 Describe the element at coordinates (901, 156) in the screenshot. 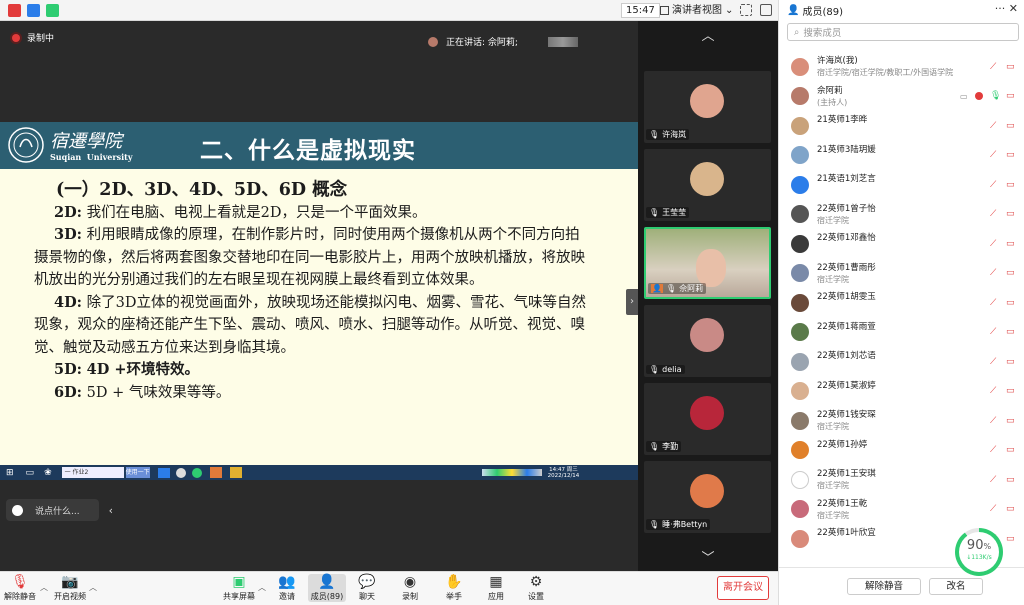

I see `member-row: 21英师3陆玥媛 ⟋ ▭` at that location.